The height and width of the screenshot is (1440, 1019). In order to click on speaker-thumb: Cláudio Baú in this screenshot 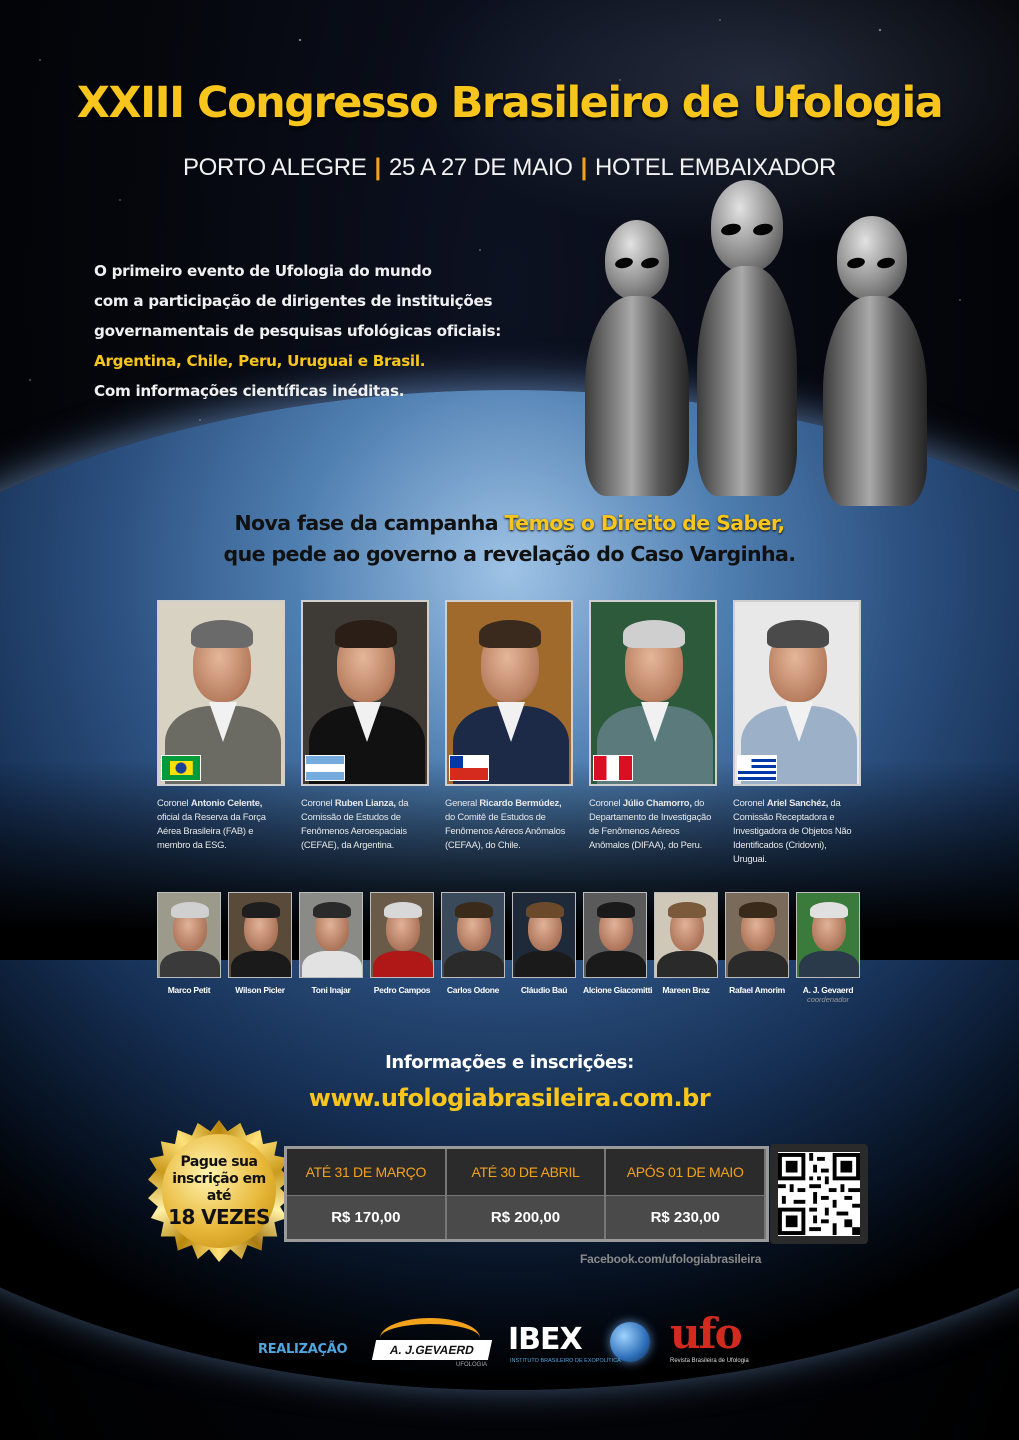, I will do `click(544, 943)`.